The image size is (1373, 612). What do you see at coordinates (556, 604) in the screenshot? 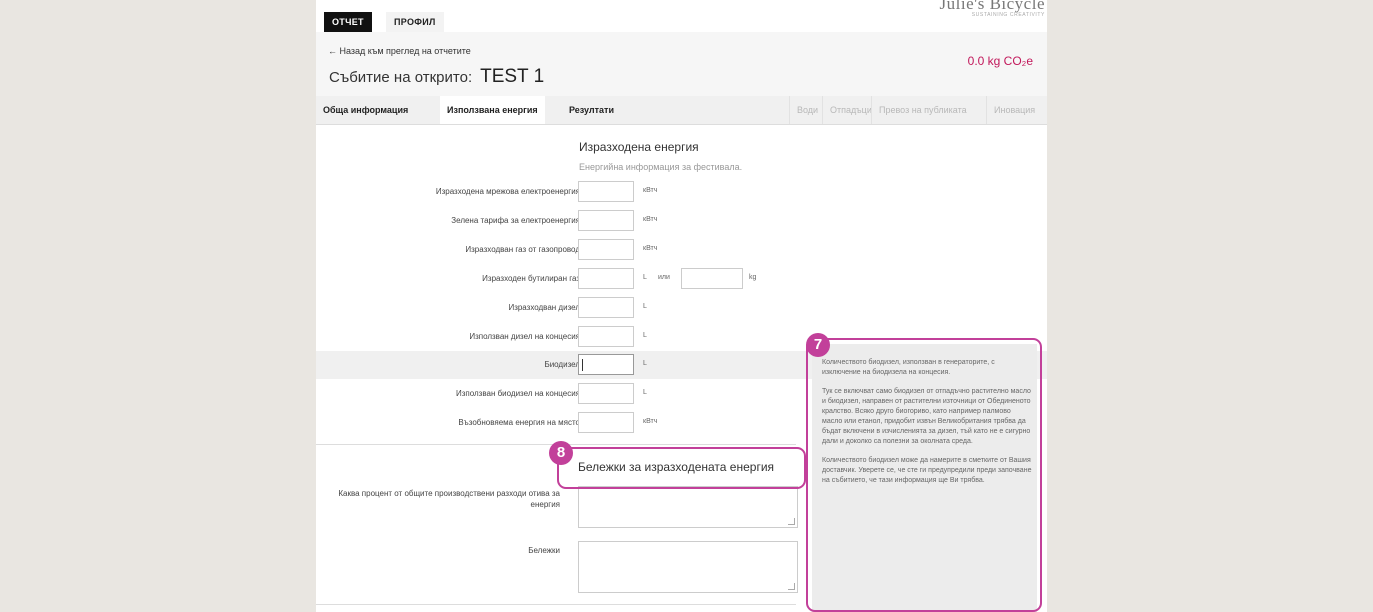
I see `bottom-divider` at bounding box center [556, 604].